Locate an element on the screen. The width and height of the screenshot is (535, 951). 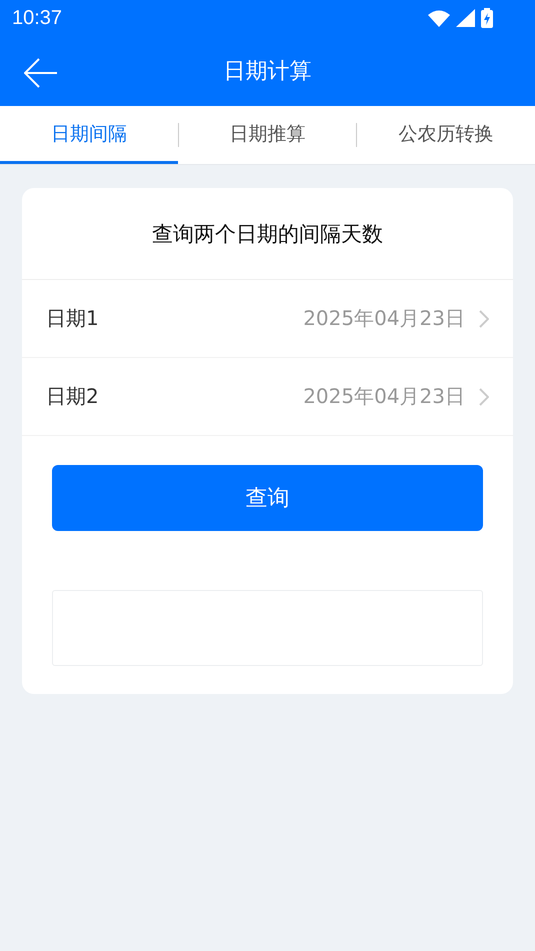
battery-icon is located at coordinates (487, 18).